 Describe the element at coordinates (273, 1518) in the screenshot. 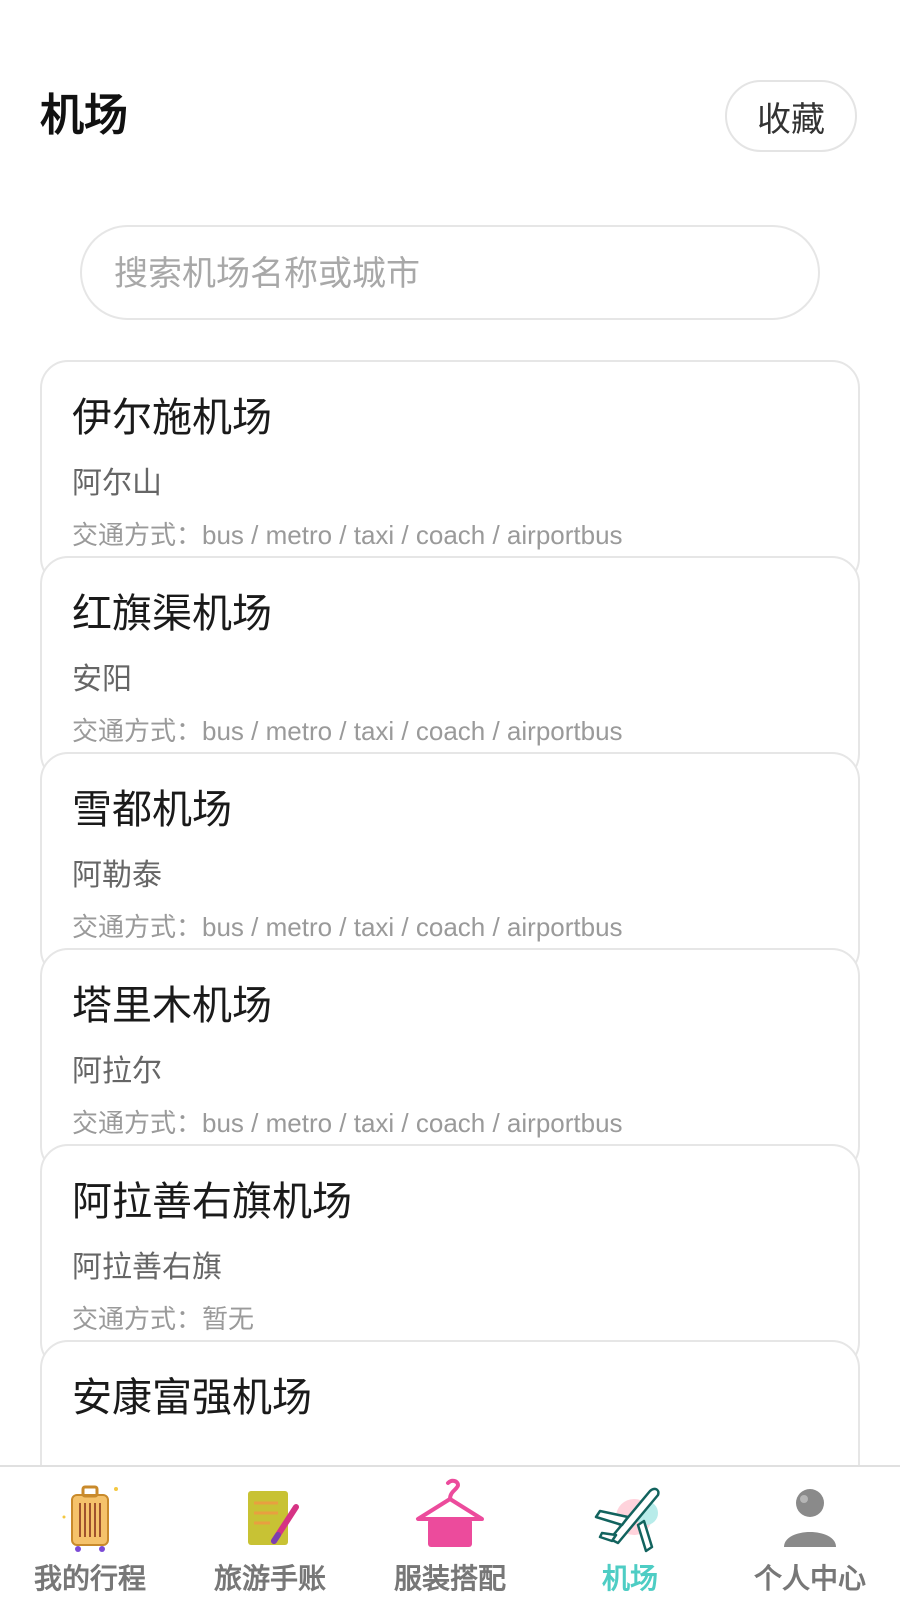

I see `notebook-icon` at that location.